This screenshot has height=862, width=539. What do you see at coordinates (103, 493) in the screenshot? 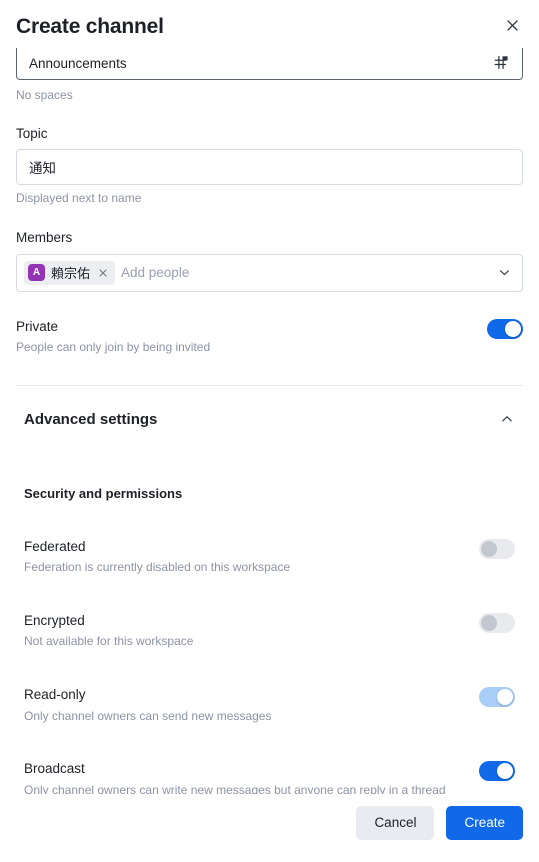
I see `security-permissions-title: Security and permissions` at bounding box center [103, 493].